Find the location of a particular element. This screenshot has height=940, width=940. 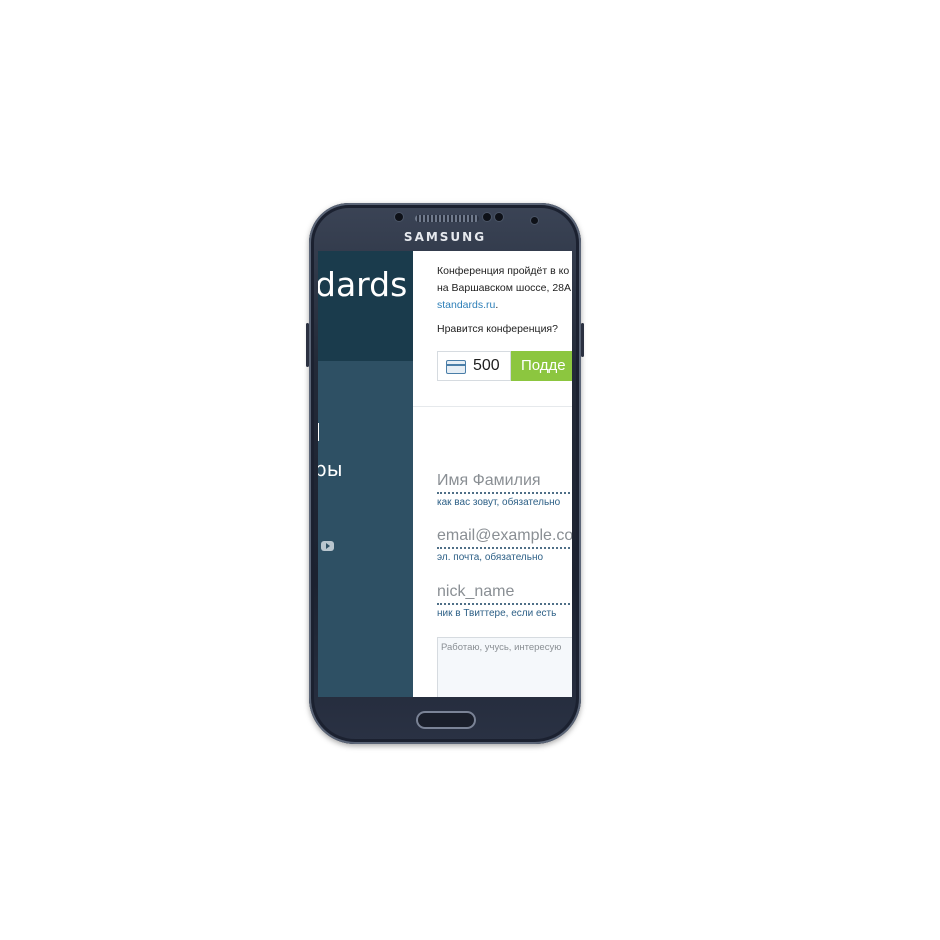

email-field: email@example.co эл. почта, обязательно is located at coordinates (504, 544).